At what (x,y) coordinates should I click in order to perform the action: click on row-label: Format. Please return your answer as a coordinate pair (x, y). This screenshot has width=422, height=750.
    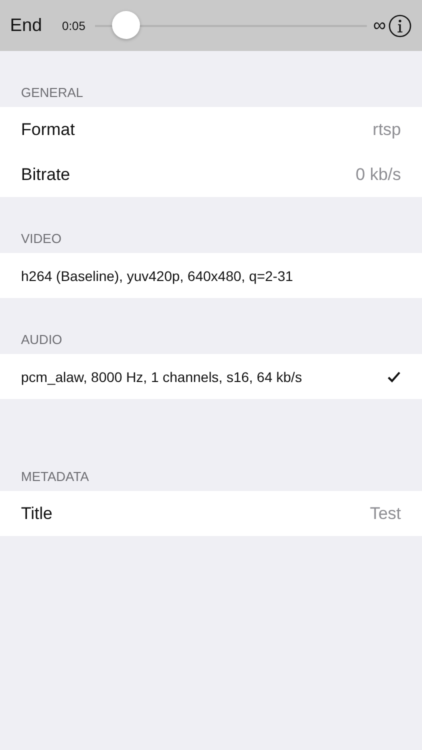
    Looking at the image, I should click on (48, 130).